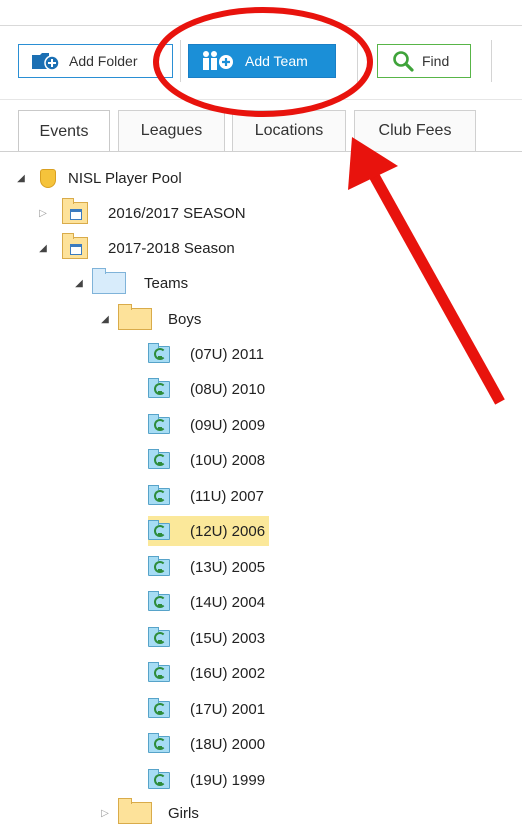  I want to click on tree-node-season-2016: ▷ 2016/2017 SEASON, so click(141, 213).